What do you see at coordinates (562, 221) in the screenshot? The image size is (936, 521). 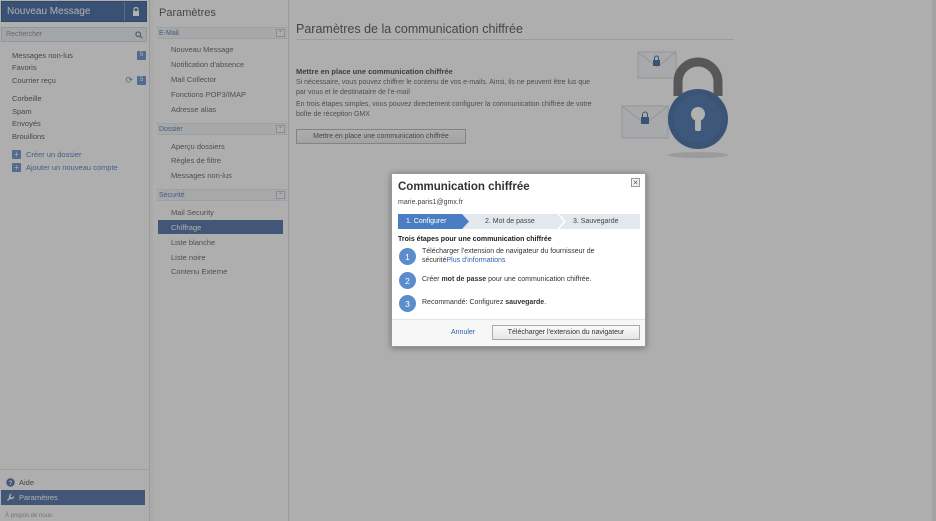 I see `chevron-right-icon` at bounding box center [562, 221].